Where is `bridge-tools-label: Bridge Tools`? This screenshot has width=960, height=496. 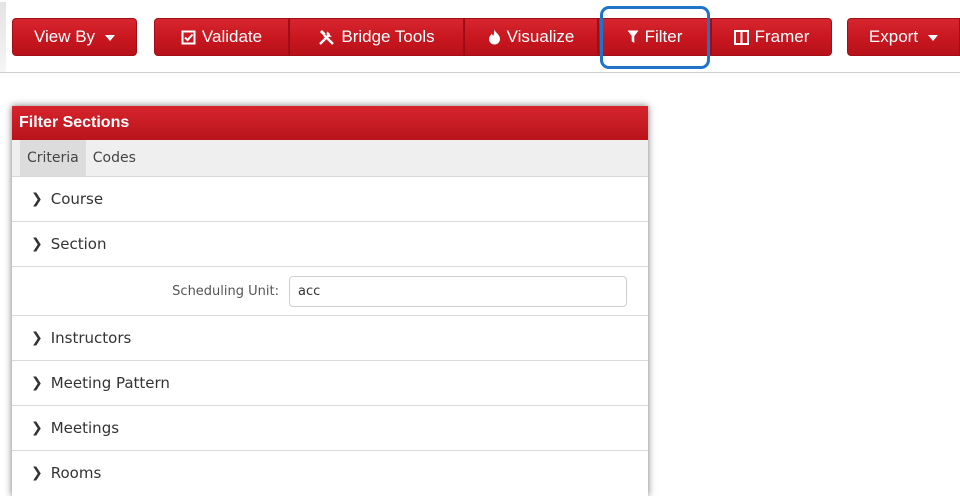
bridge-tools-label: Bridge Tools is located at coordinates (388, 36).